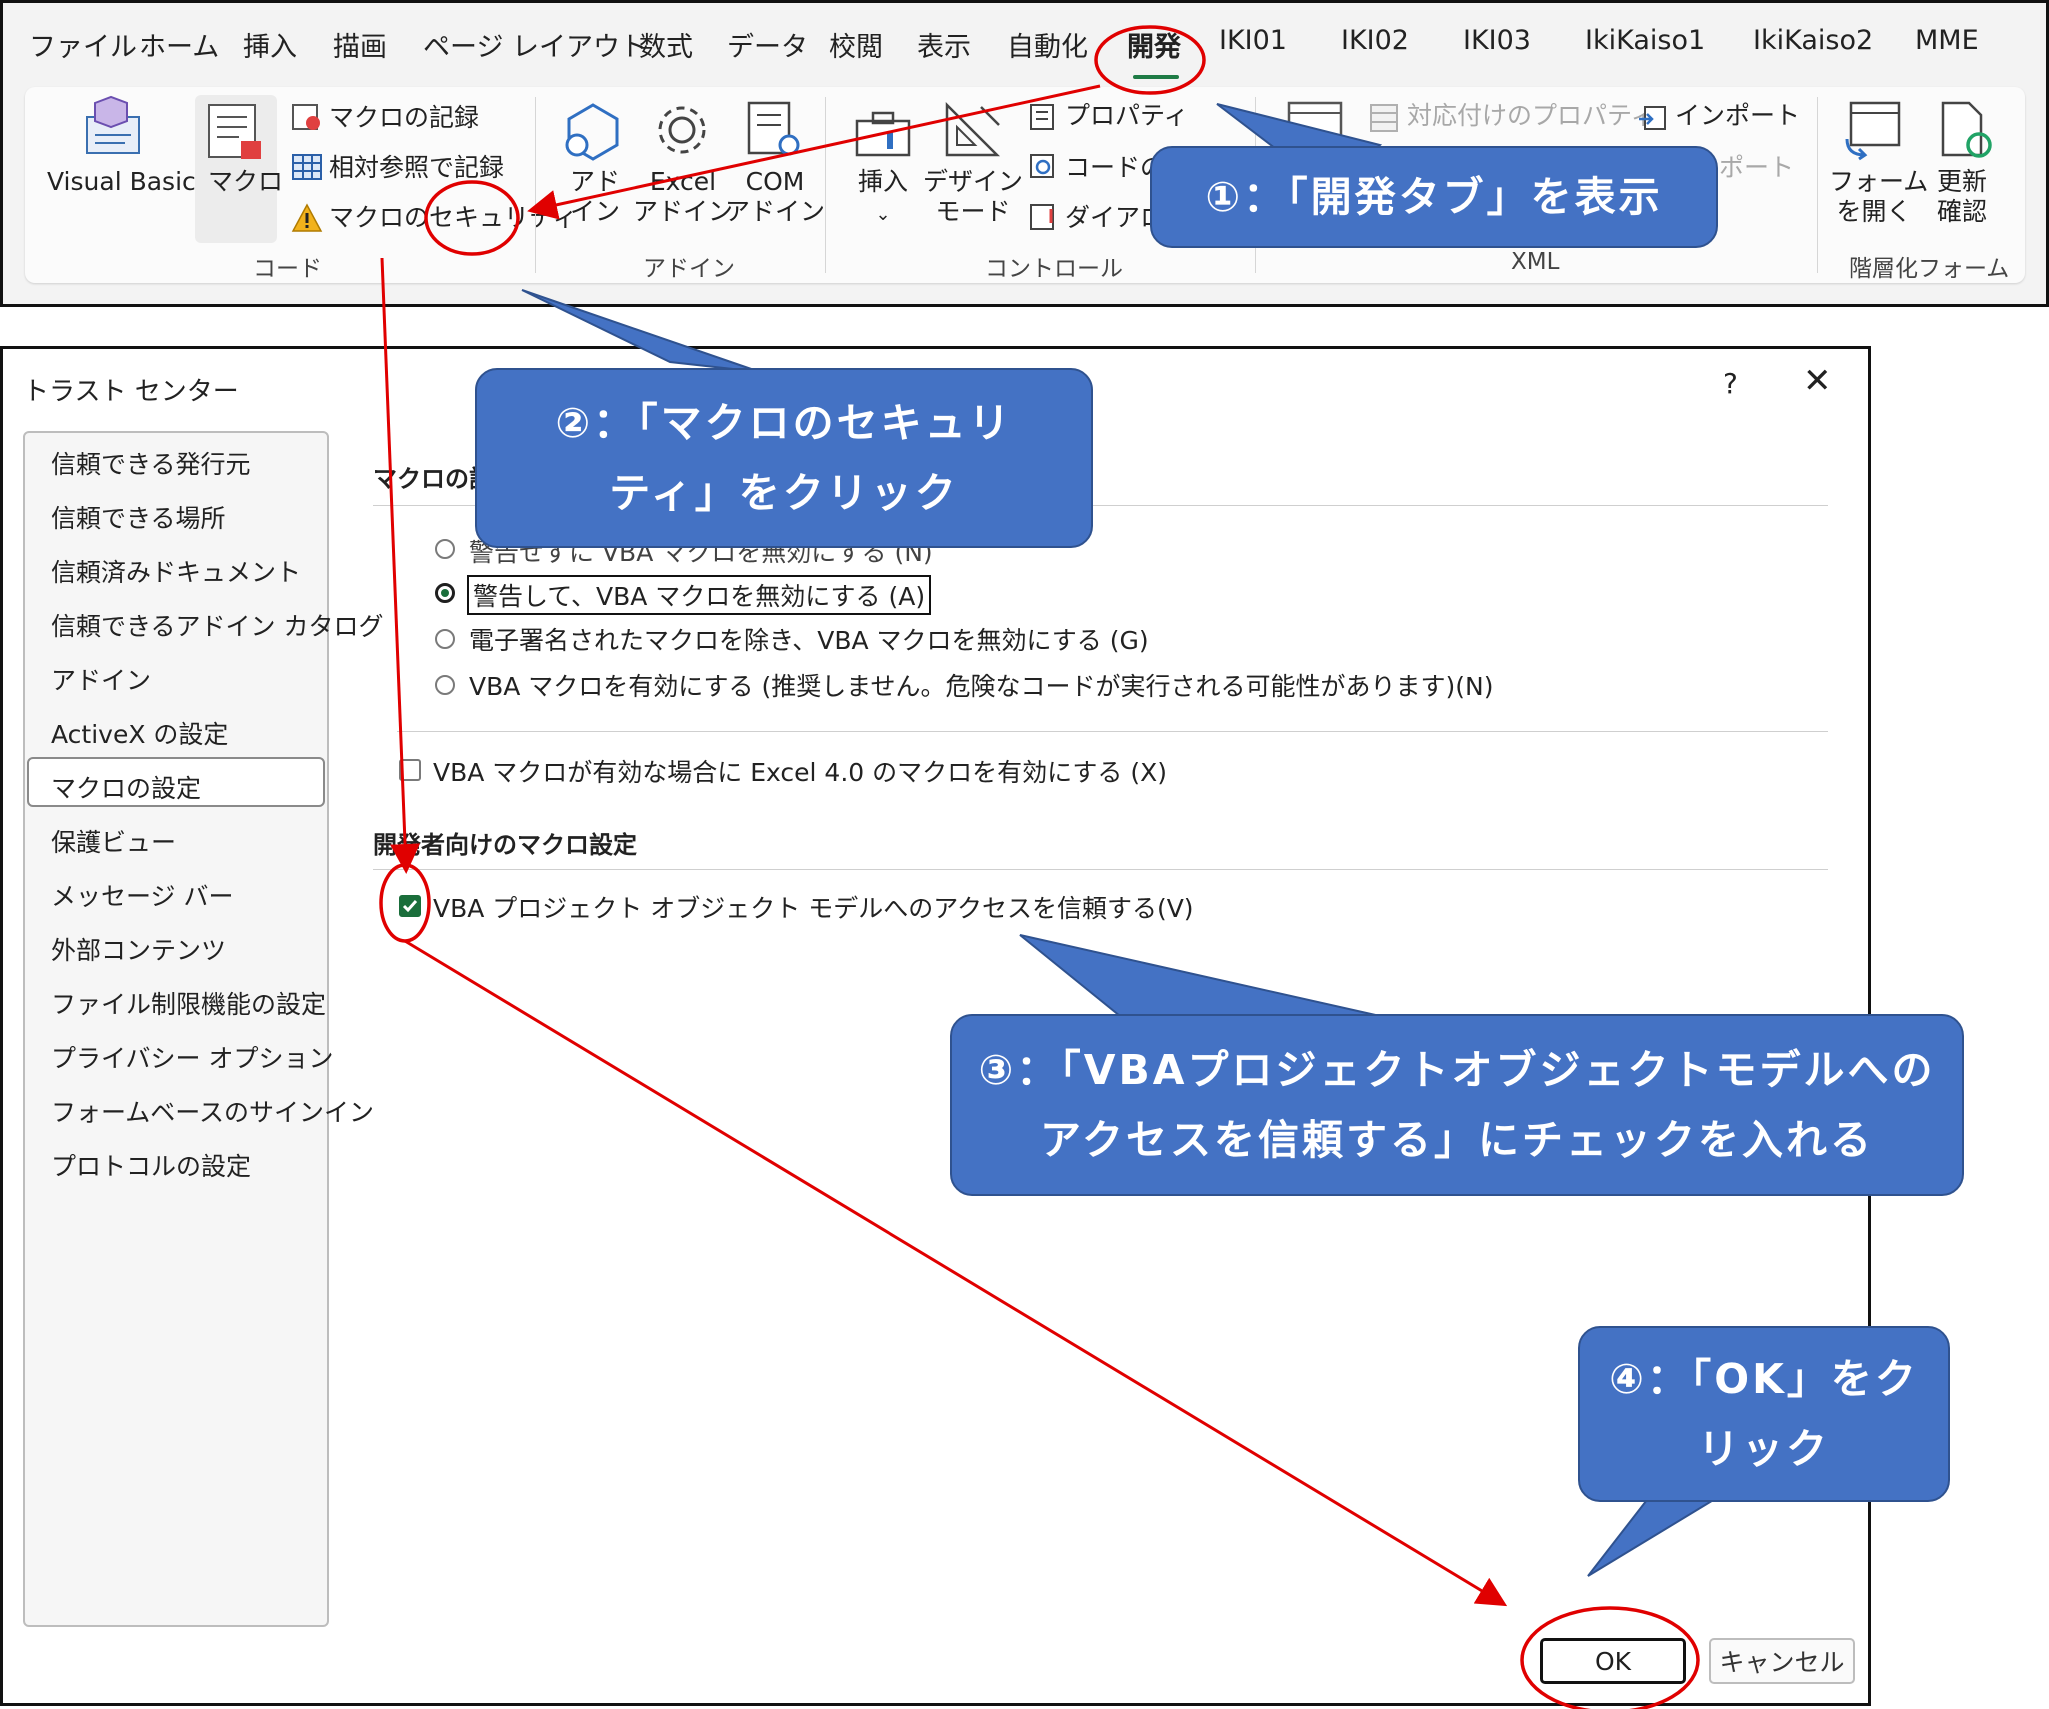 The height and width of the screenshot is (1709, 2049). Describe the element at coordinates (472, 218) in the screenshot. I see `highlight-circle-macro-security` at that location.